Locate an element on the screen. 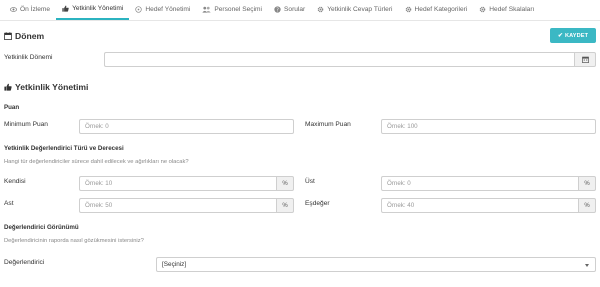 This screenshot has width=600, height=287. tab-personel-secimi: Personel Seçimi is located at coordinates (232, 10).